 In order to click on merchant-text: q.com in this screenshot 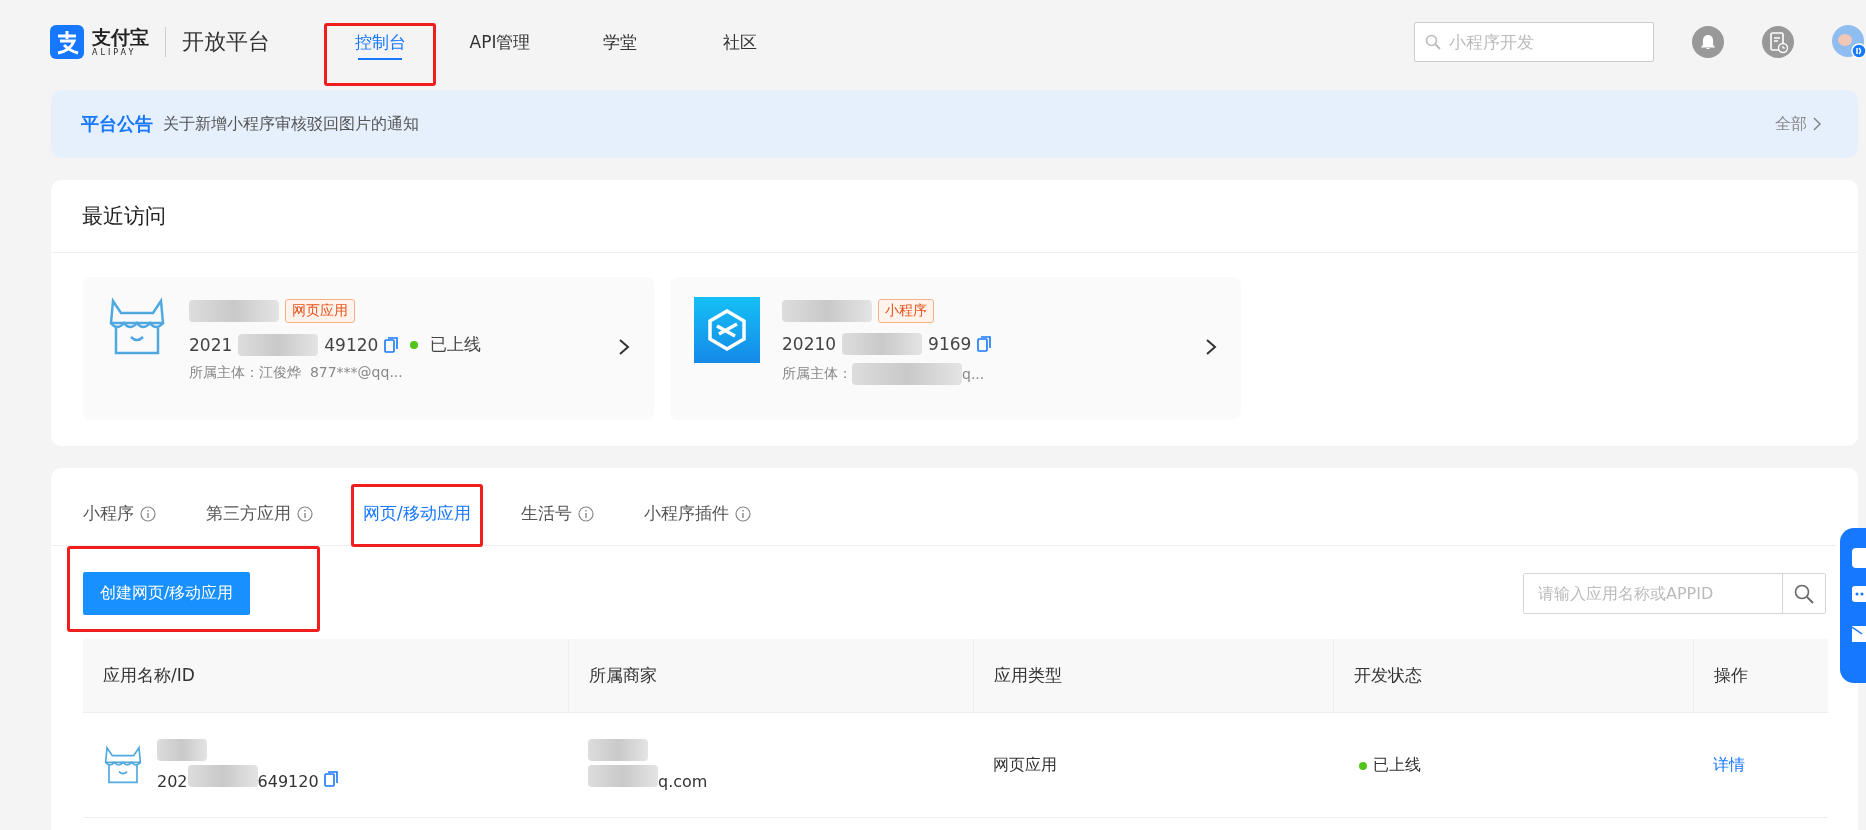, I will do `click(683, 781)`.